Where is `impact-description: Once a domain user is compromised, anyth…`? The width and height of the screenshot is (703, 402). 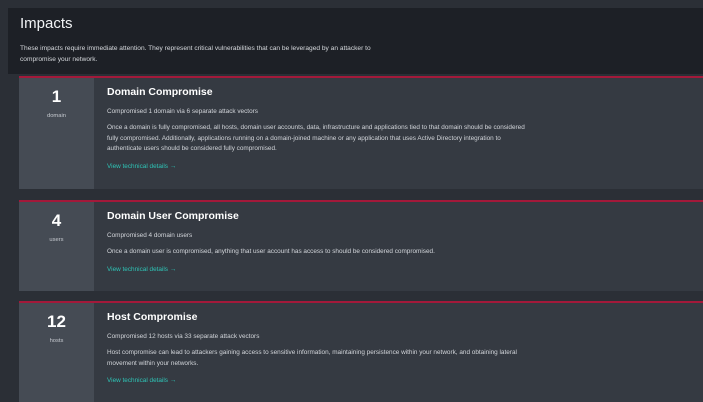 impact-description: Once a domain user is compromised, anyth… is located at coordinates (271, 251).